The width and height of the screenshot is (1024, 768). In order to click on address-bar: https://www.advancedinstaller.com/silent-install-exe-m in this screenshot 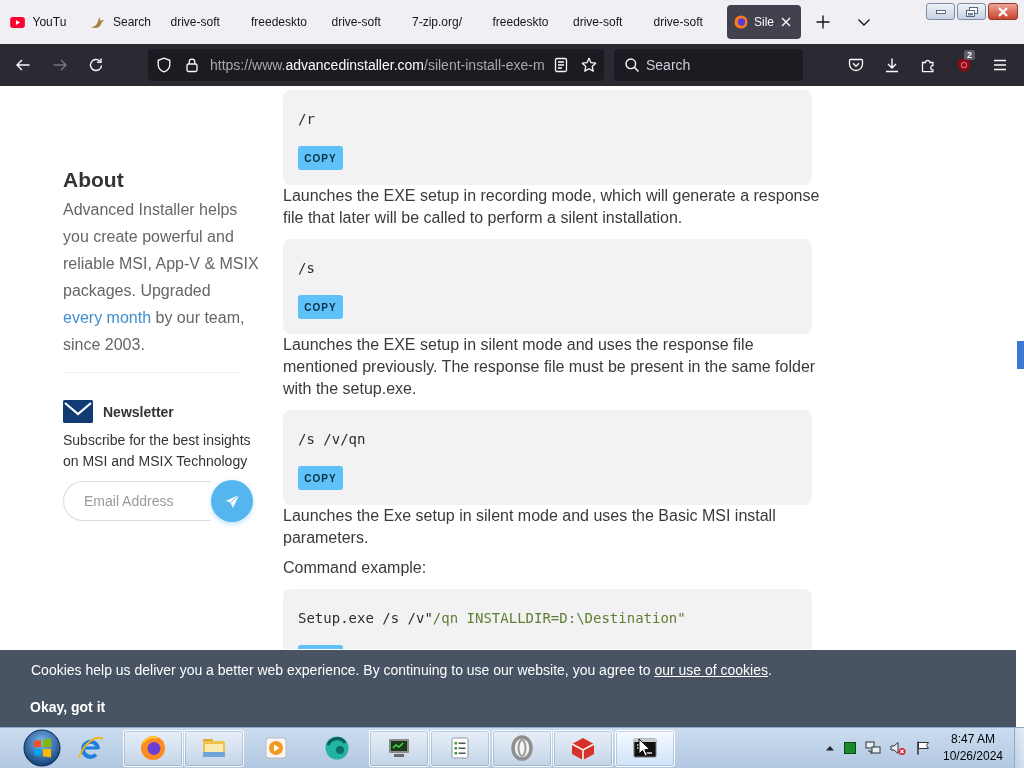, I will do `click(376, 65)`.